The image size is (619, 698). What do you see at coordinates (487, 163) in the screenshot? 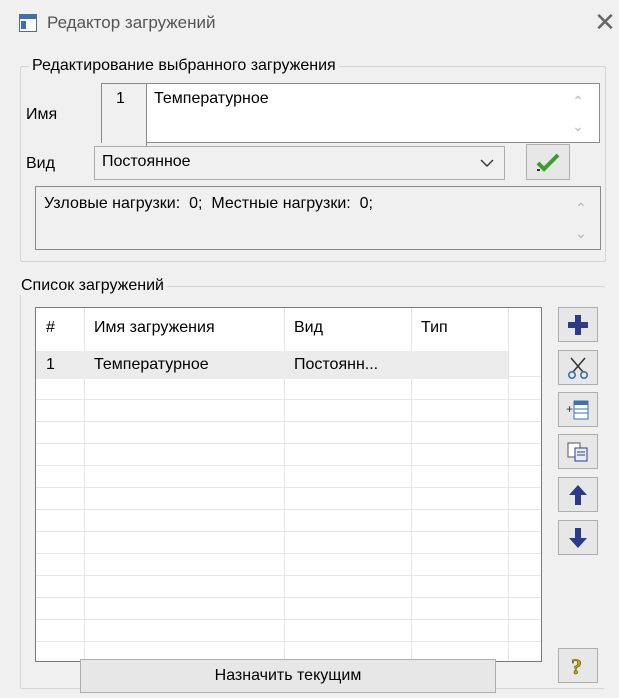
I see `chevron-down-icon` at bounding box center [487, 163].